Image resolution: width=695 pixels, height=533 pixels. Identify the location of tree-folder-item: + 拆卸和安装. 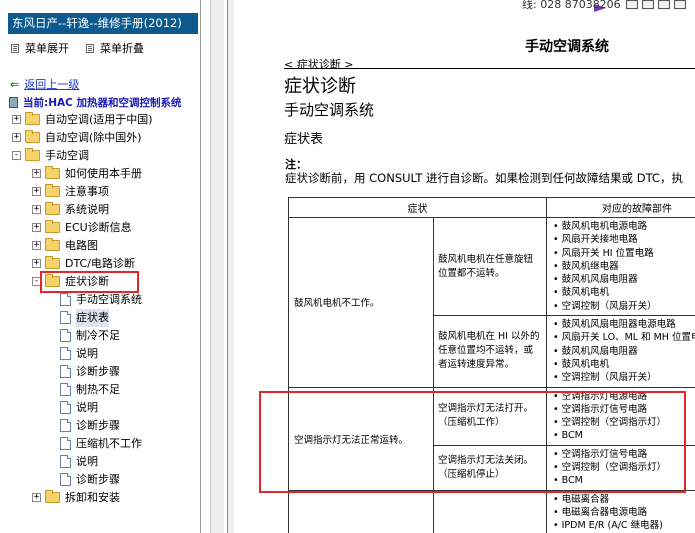
(100, 498).